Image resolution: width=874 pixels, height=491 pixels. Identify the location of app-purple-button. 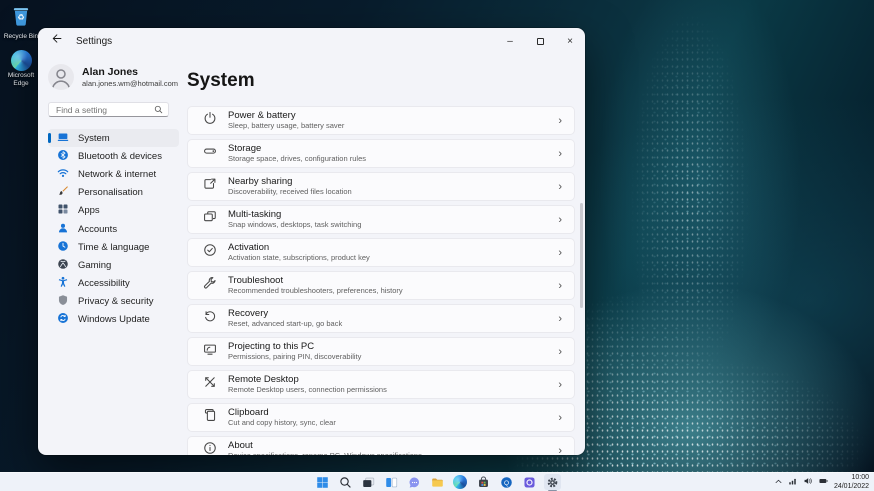
(529, 482).